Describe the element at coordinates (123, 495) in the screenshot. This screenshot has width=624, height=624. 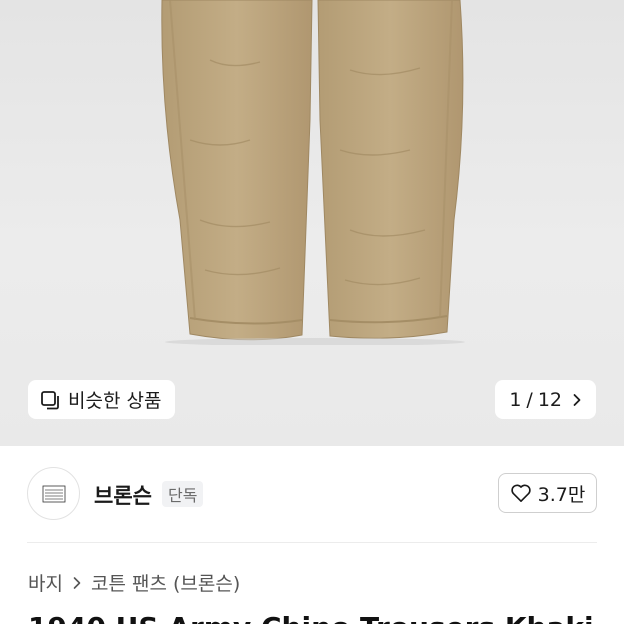
I see `seller-name: 브론슨` at that location.